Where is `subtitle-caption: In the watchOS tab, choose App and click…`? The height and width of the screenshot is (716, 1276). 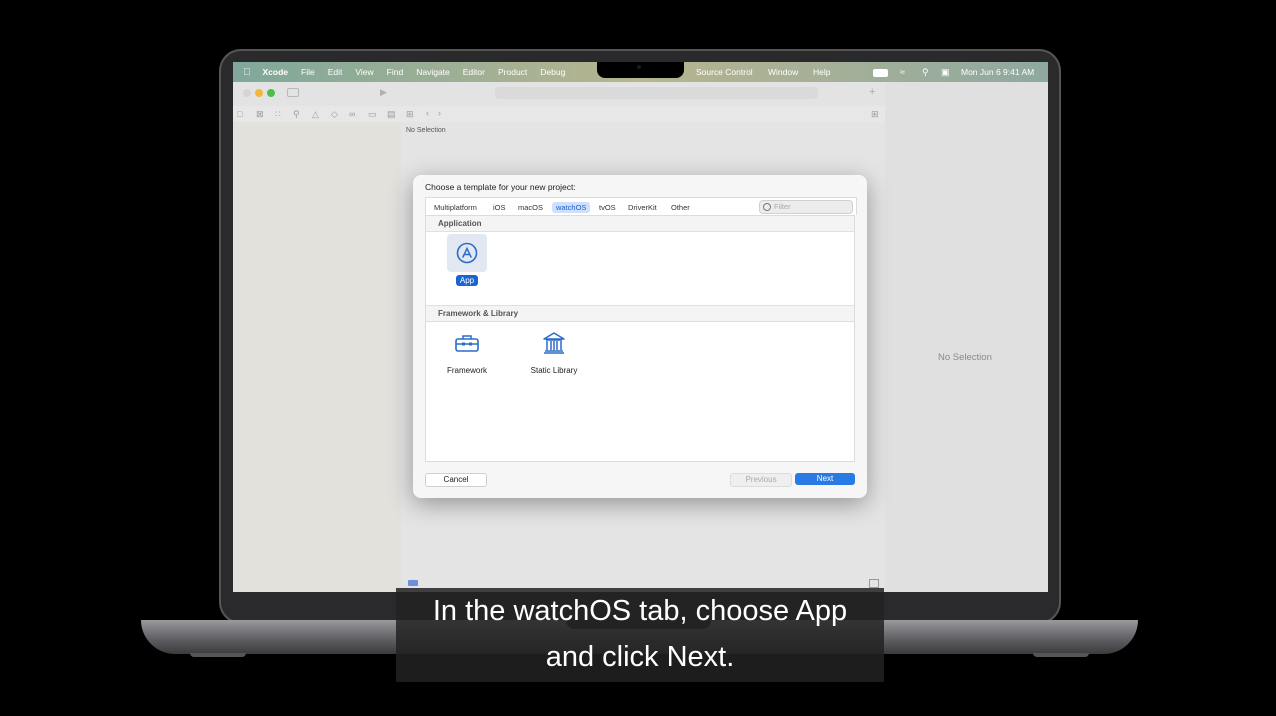 subtitle-caption: In the watchOS tab, choose App and click… is located at coordinates (640, 635).